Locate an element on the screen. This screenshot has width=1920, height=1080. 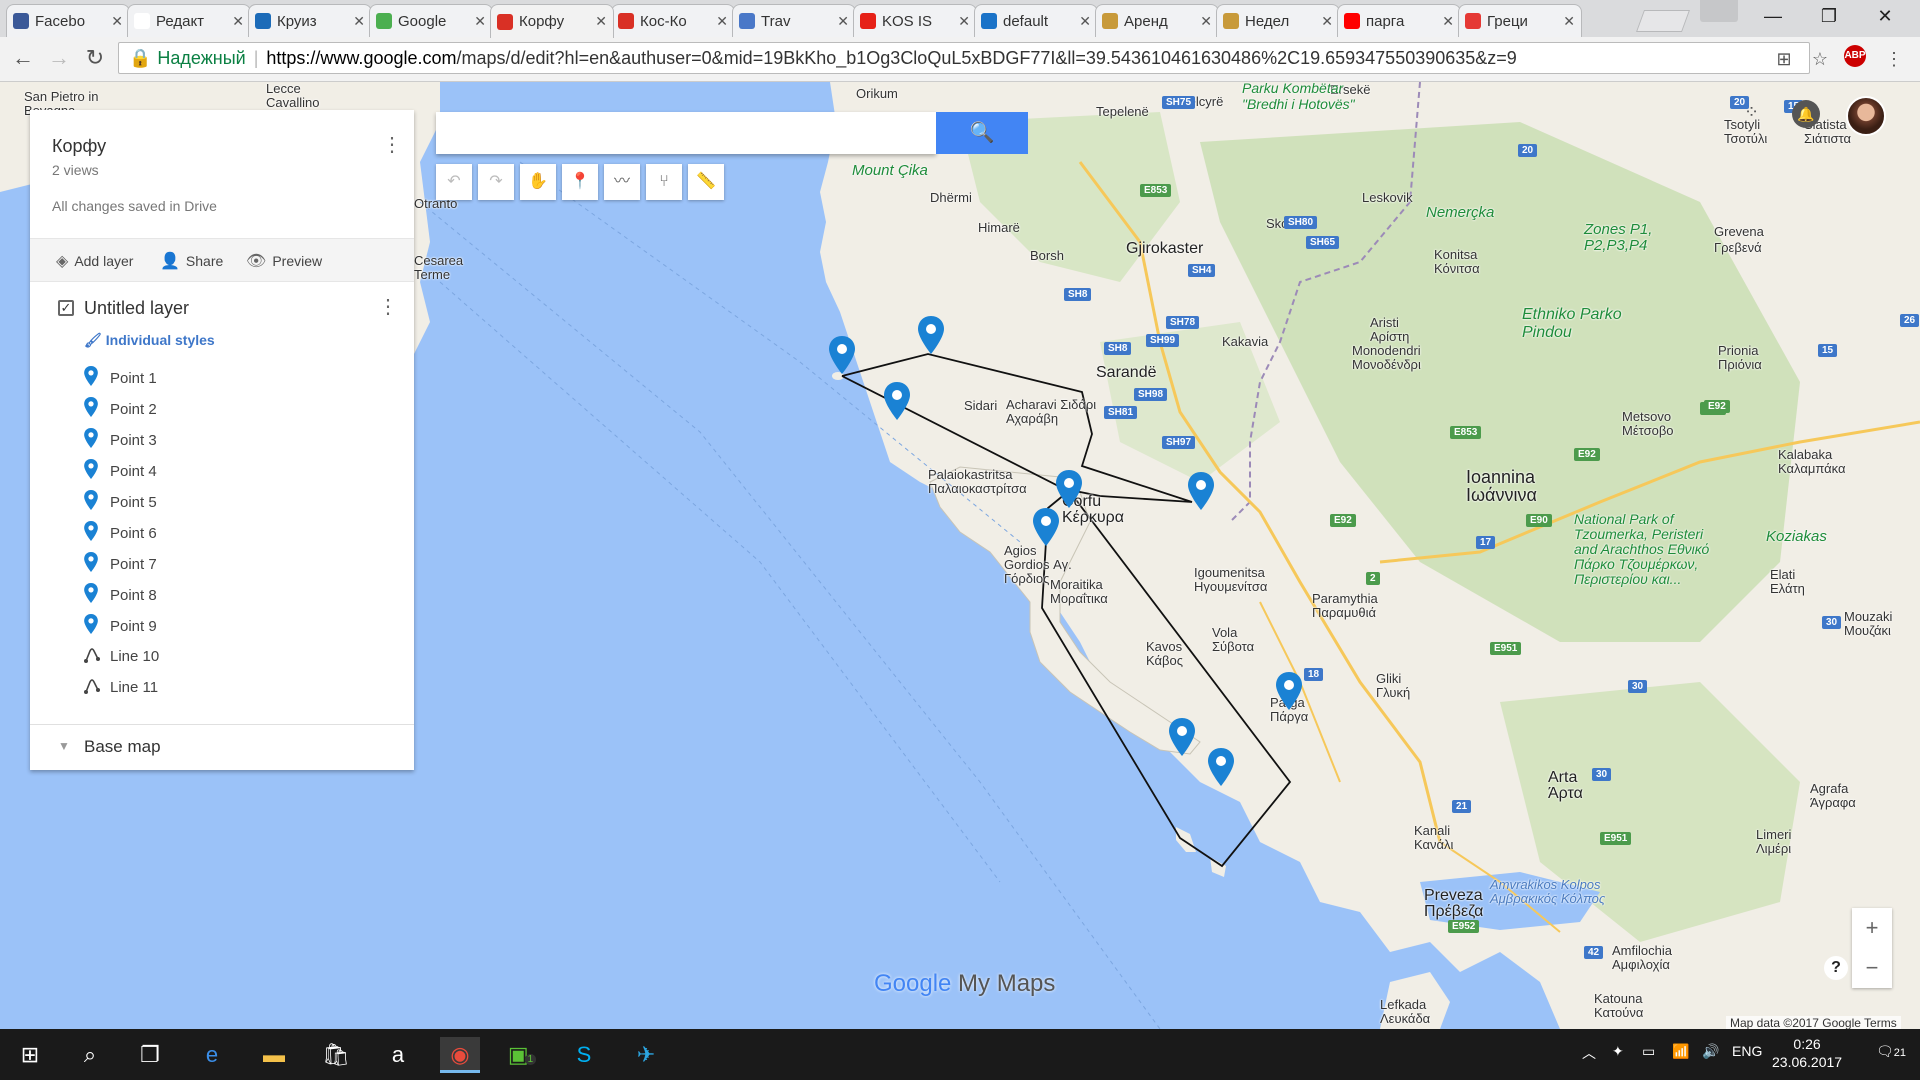
browser-tab: Круиз ✕ is located at coordinates (310, 20).